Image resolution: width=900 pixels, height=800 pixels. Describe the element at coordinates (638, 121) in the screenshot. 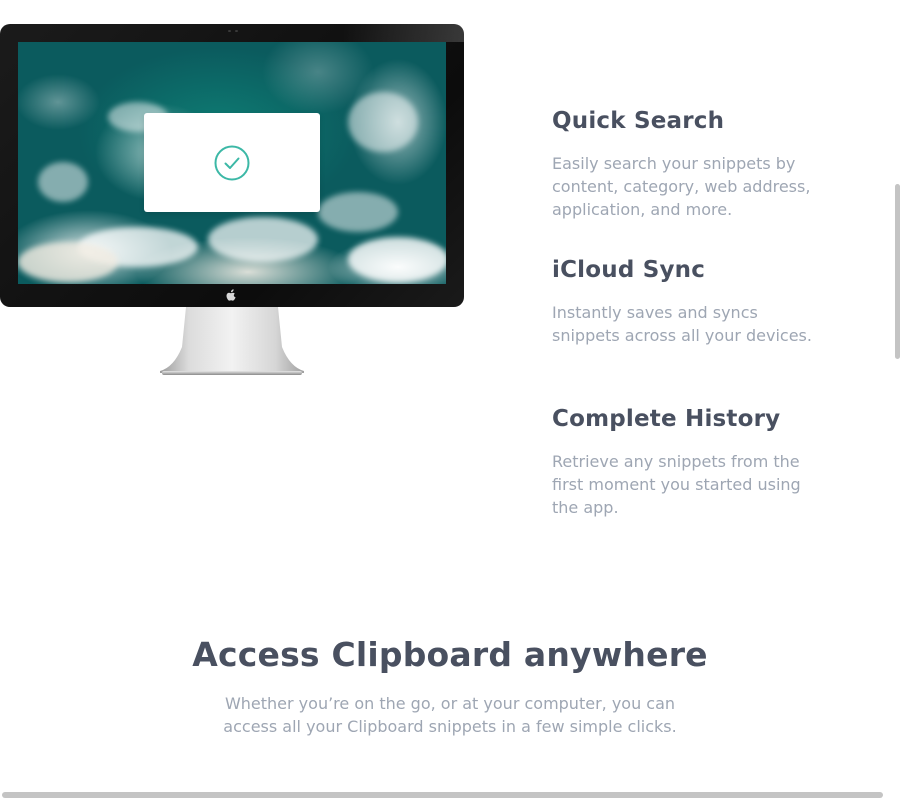

I see `feature-title: Quick Search` at that location.